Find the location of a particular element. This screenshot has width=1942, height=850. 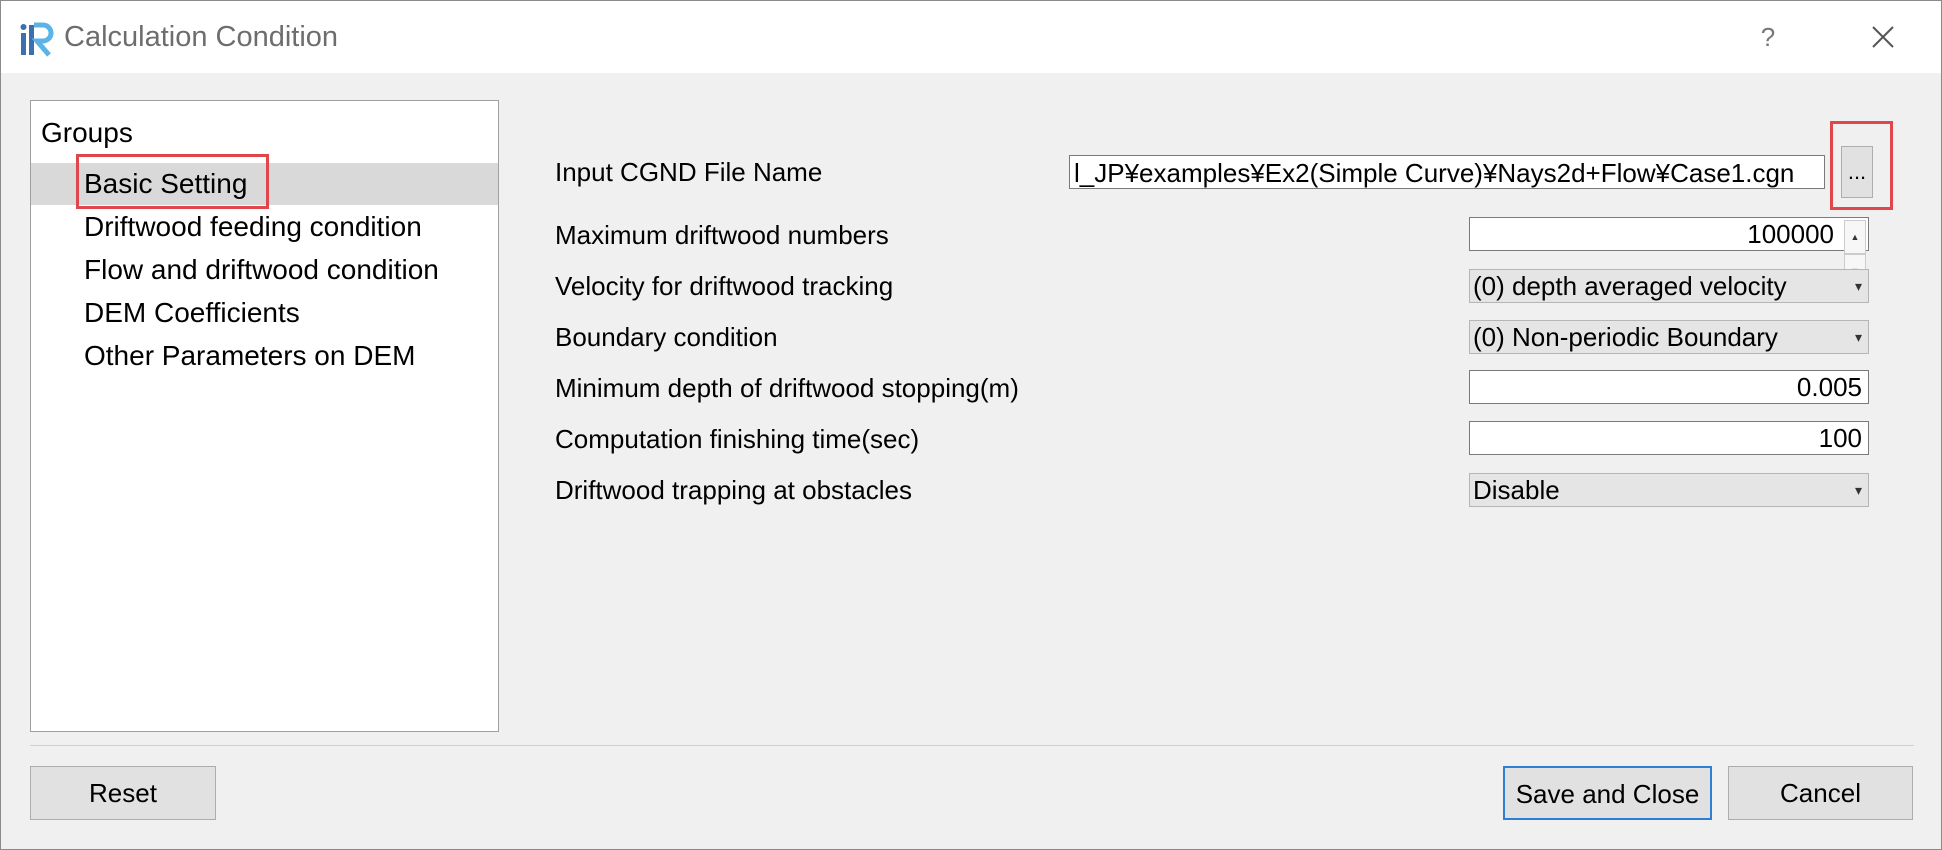

group-item-label: DEM Coefficients is located at coordinates (192, 312).